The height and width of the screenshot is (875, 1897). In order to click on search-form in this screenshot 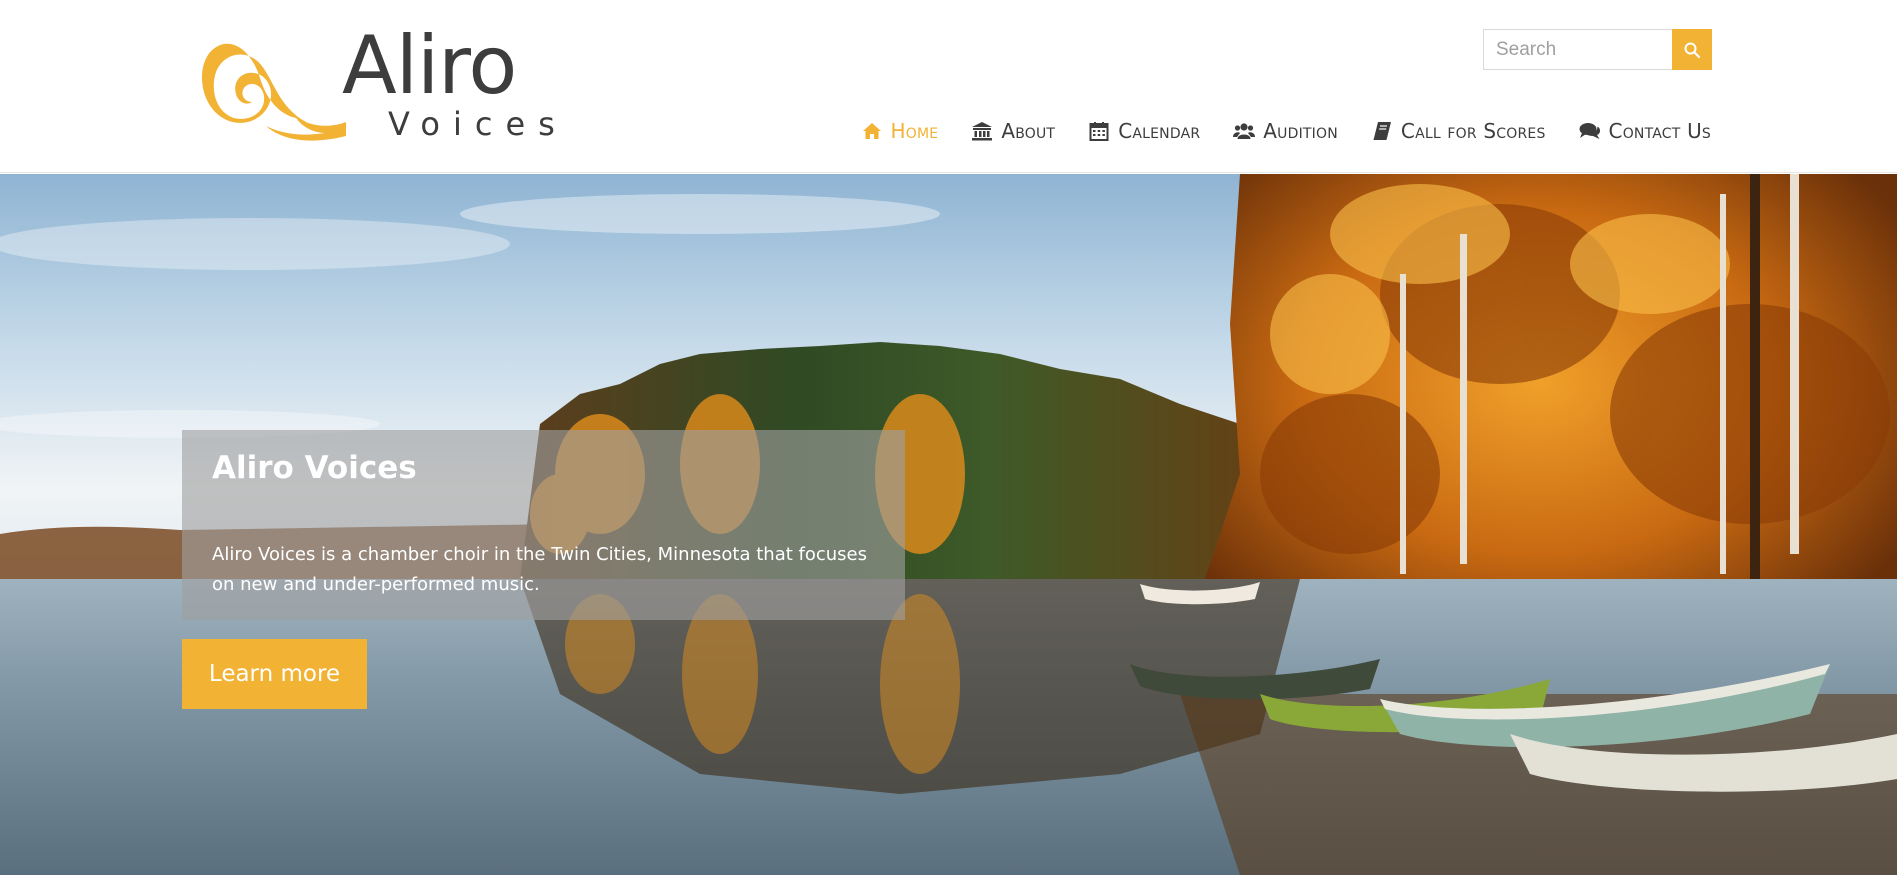, I will do `click(1597, 49)`.